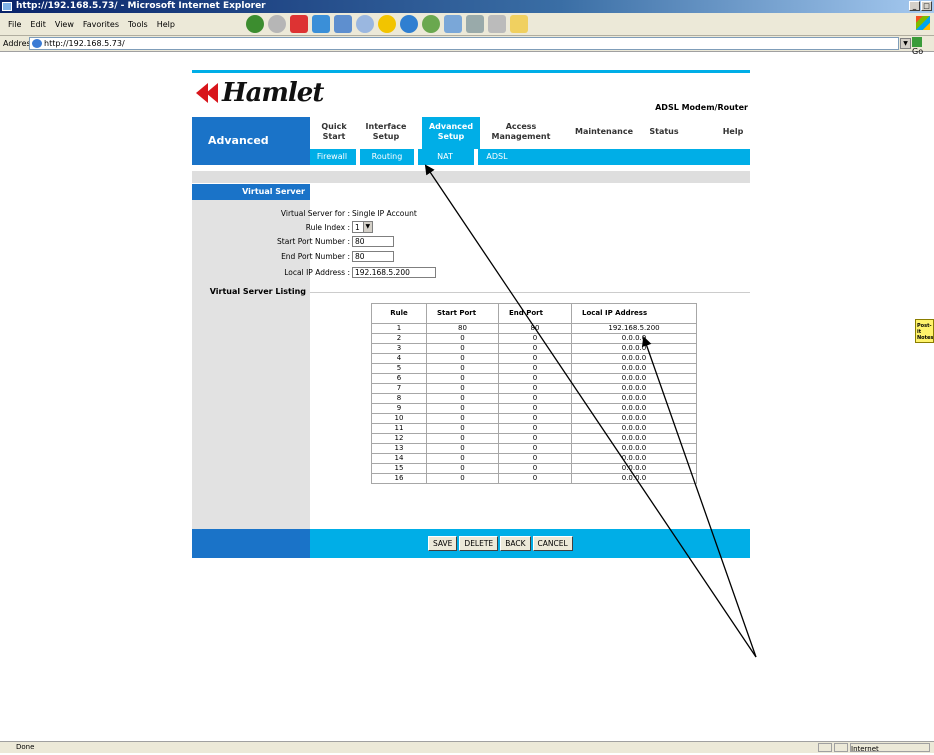 This screenshot has width=934, height=755. Describe the element at coordinates (399, 338) in the screenshot. I see `cell-rule: 2` at that location.